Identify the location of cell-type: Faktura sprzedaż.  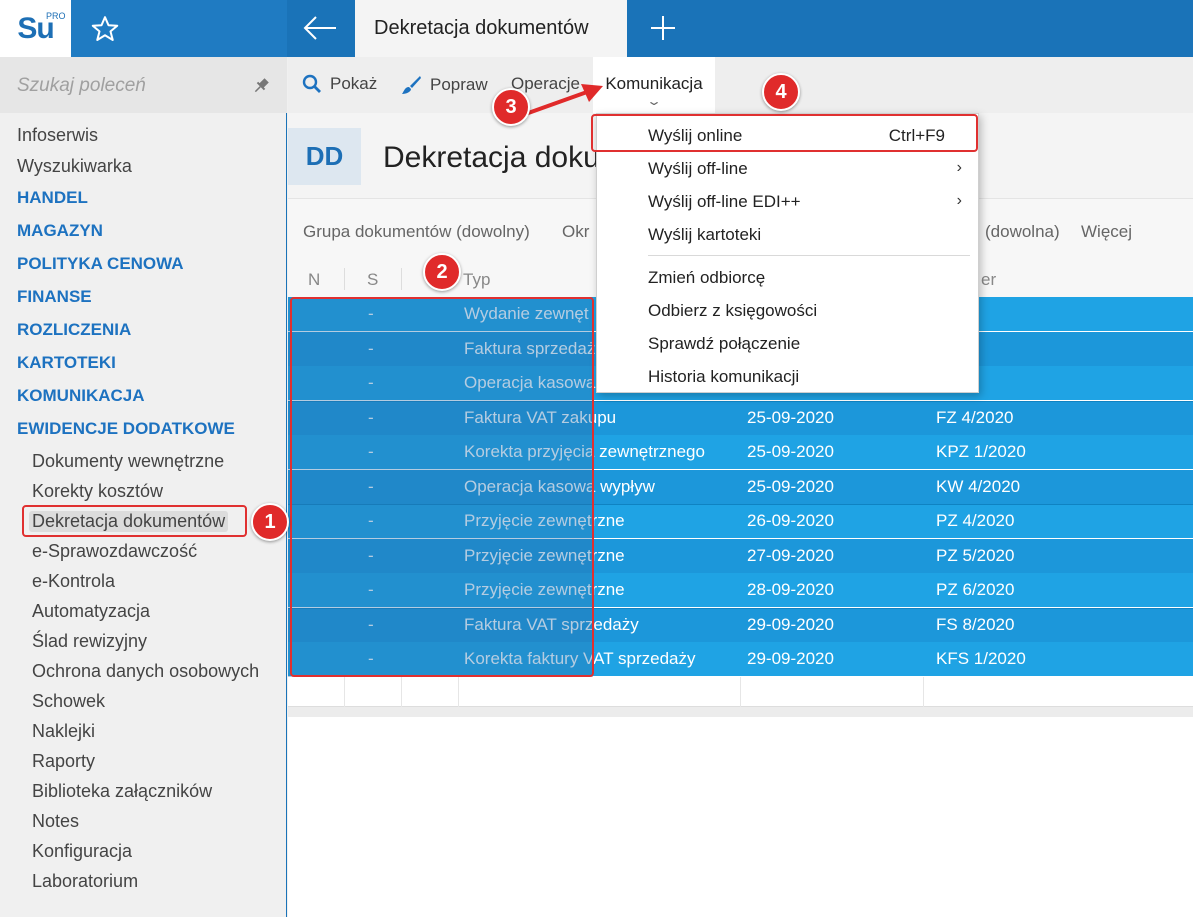
(530, 348).